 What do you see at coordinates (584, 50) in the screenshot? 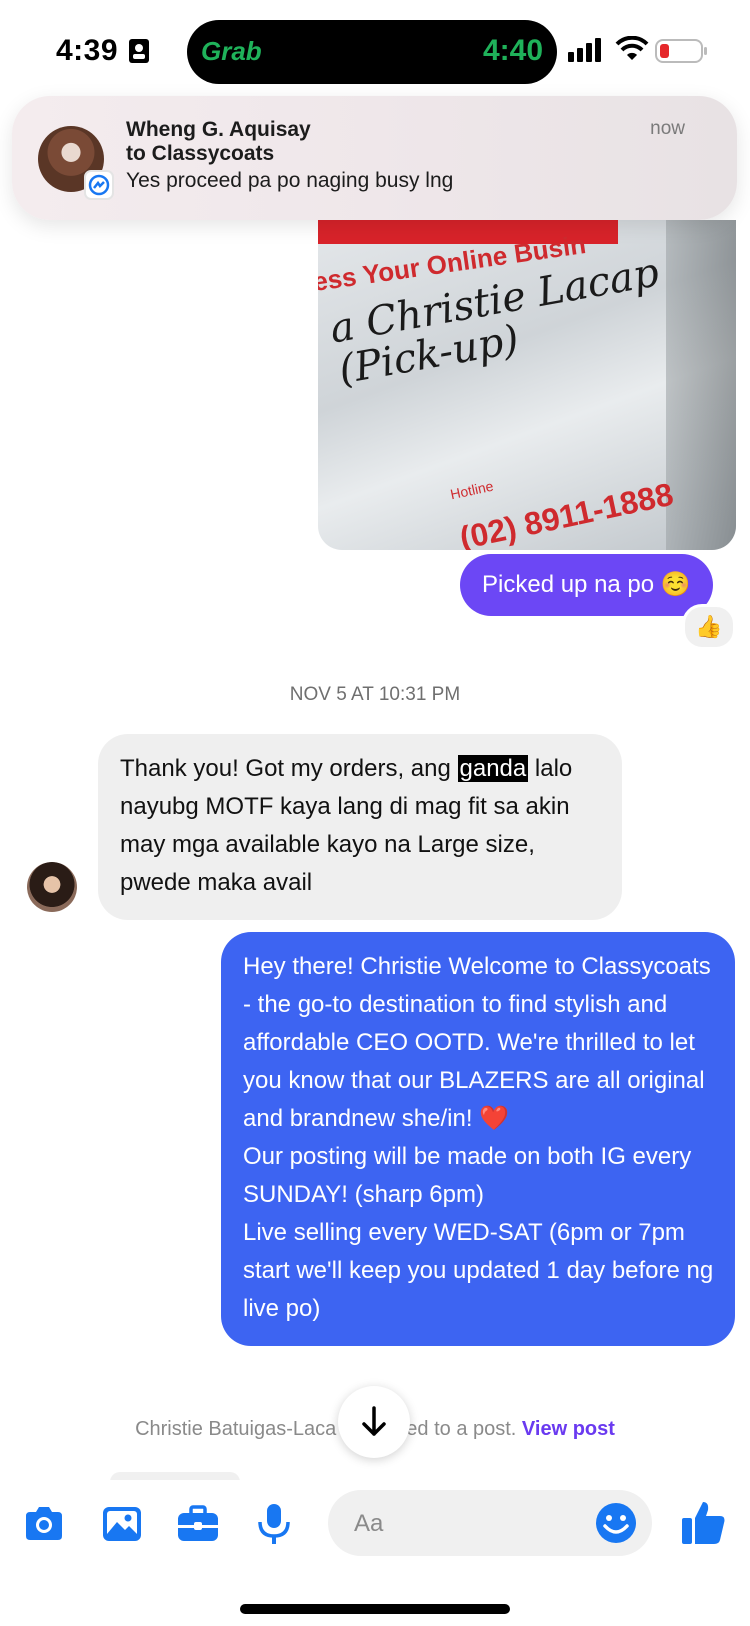
I see `cellular-signal-icon` at bounding box center [584, 50].